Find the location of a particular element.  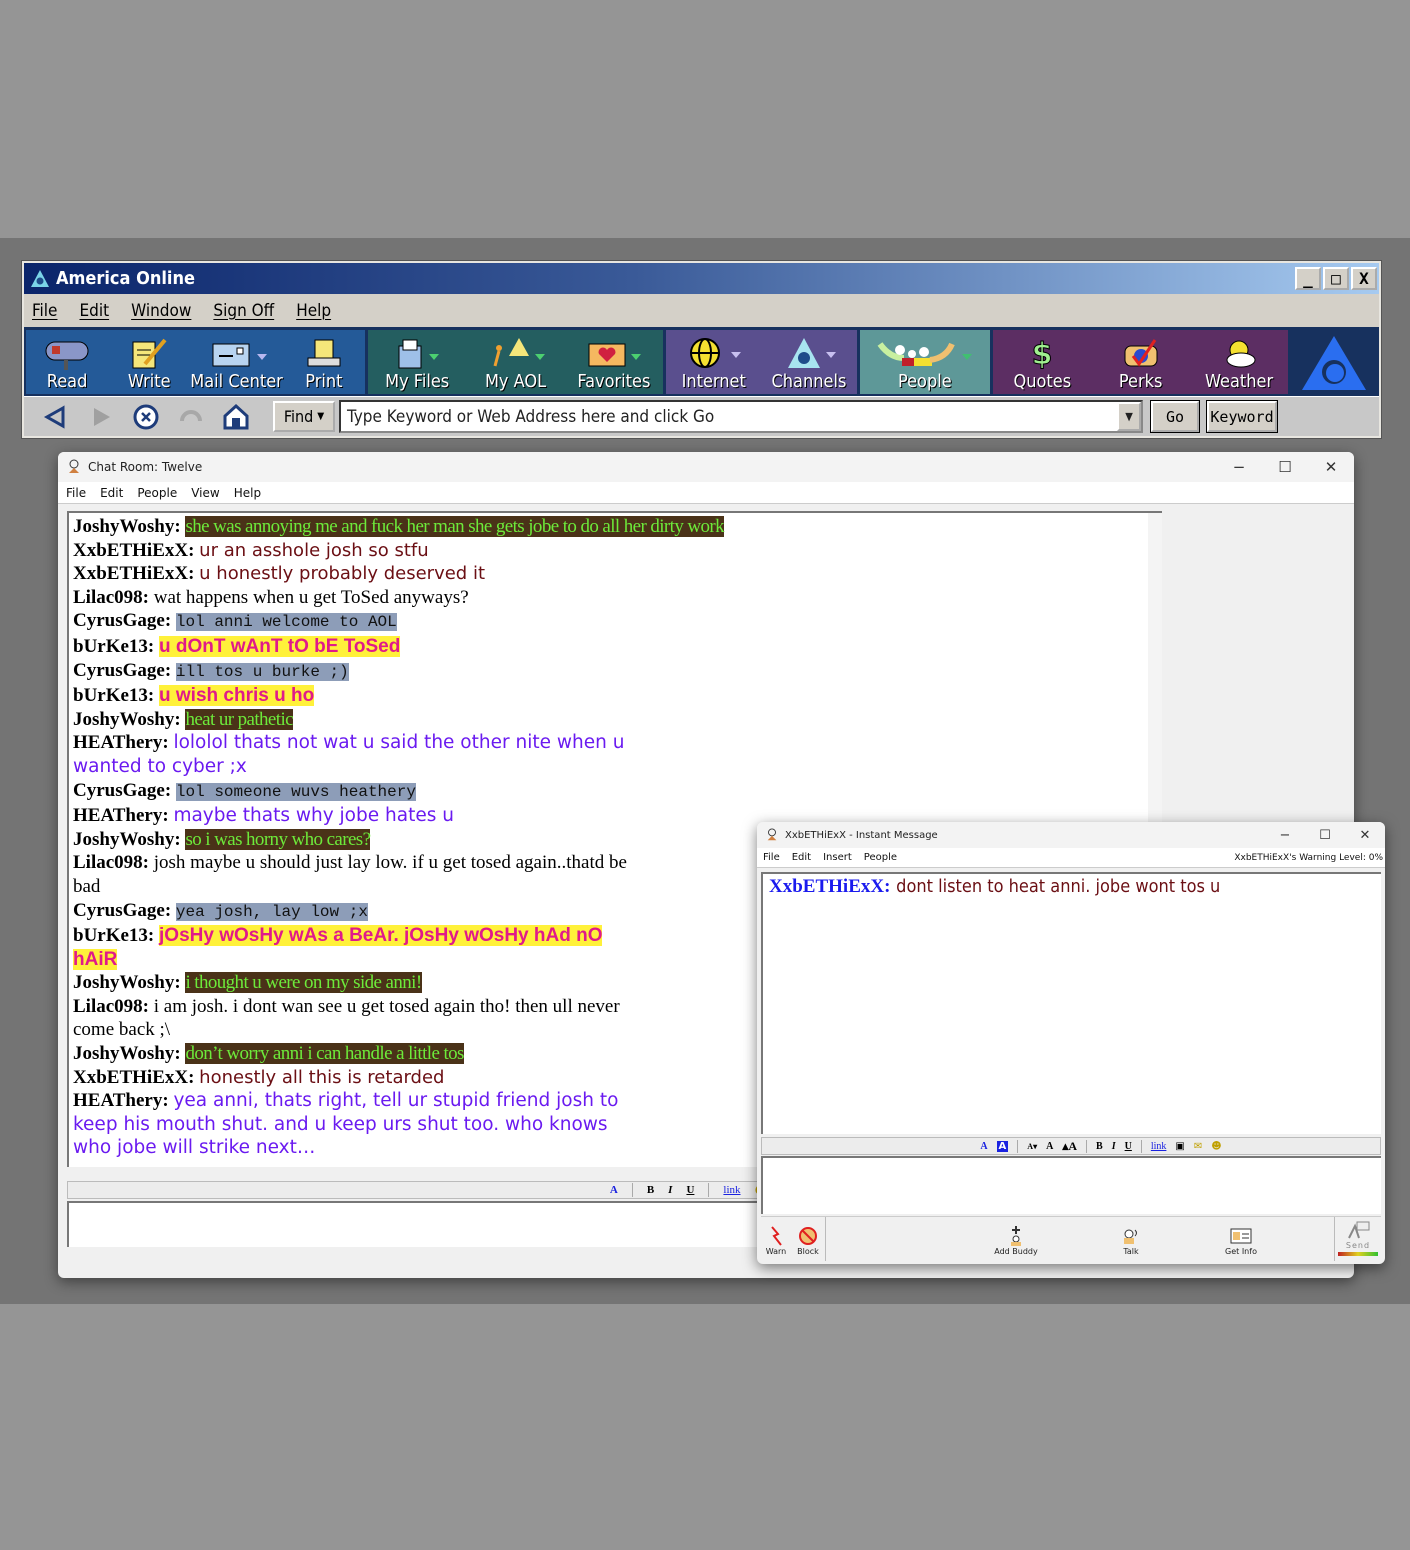

chat-message-text: u wish chris u ho is located at coordinates (237, 696).